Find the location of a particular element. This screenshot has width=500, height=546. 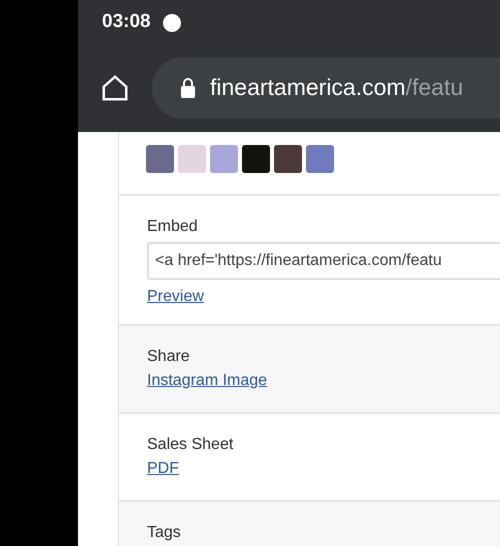

section-title: Tags is located at coordinates (164, 533).